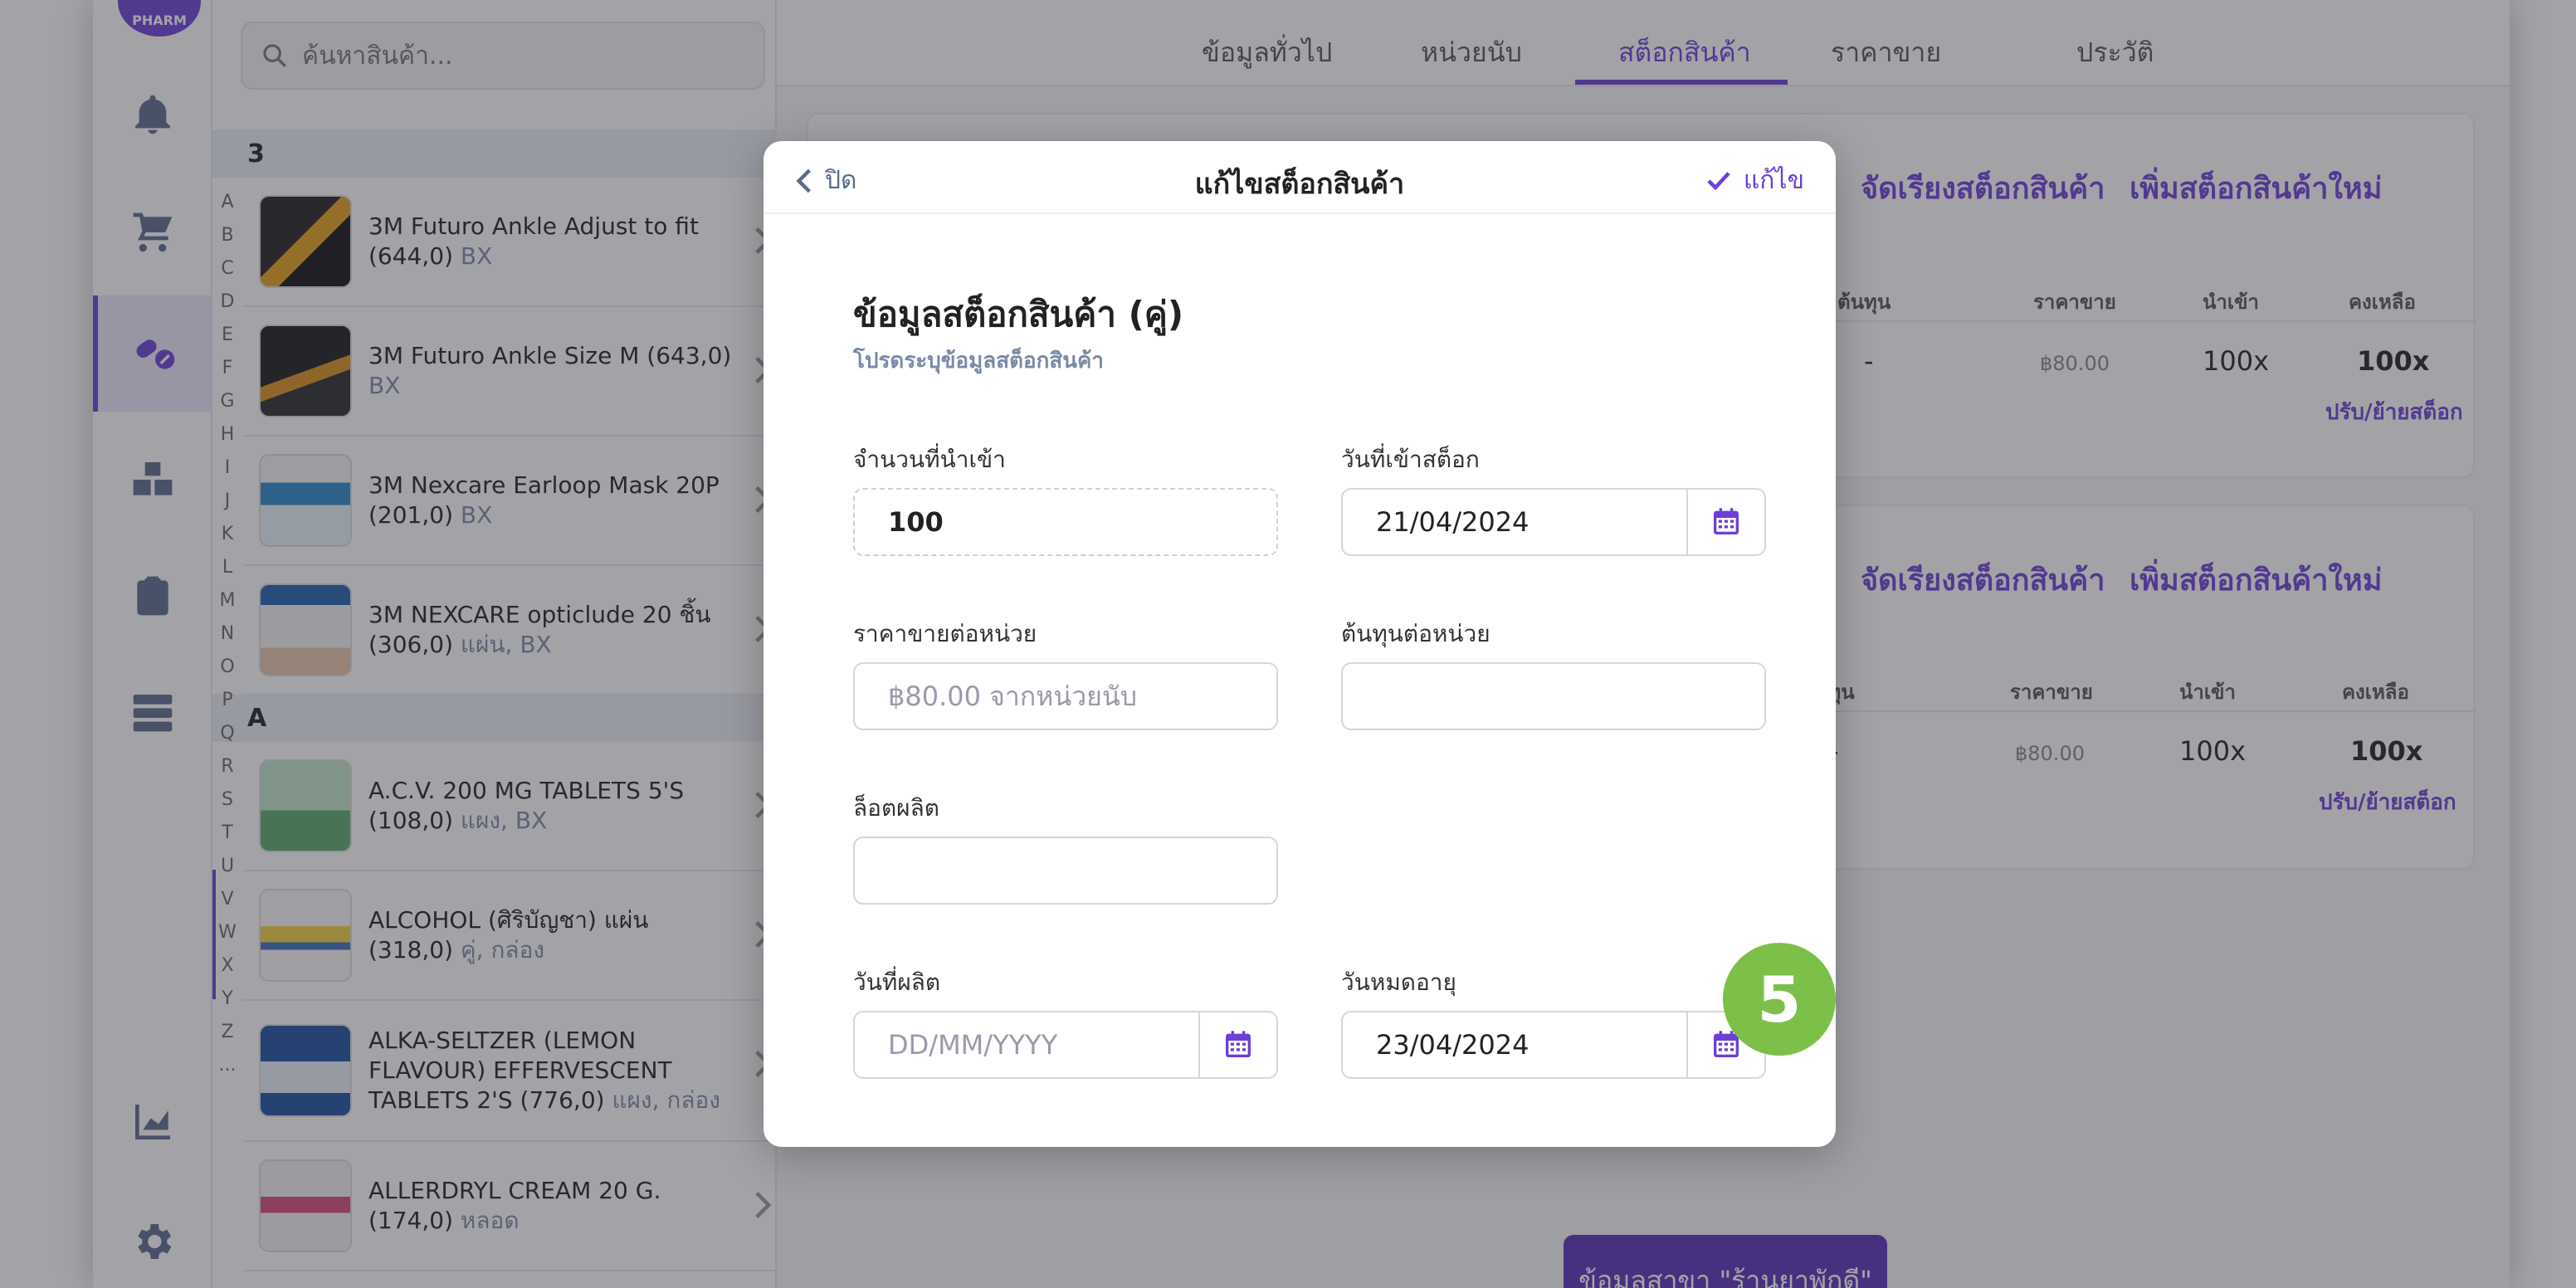 This screenshot has height=1288, width=2576. What do you see at coordinates (1399, 982) in the screenshot?
I see `exp-date-label: วันหมดอายุ` at bounding box center [1399, 982].